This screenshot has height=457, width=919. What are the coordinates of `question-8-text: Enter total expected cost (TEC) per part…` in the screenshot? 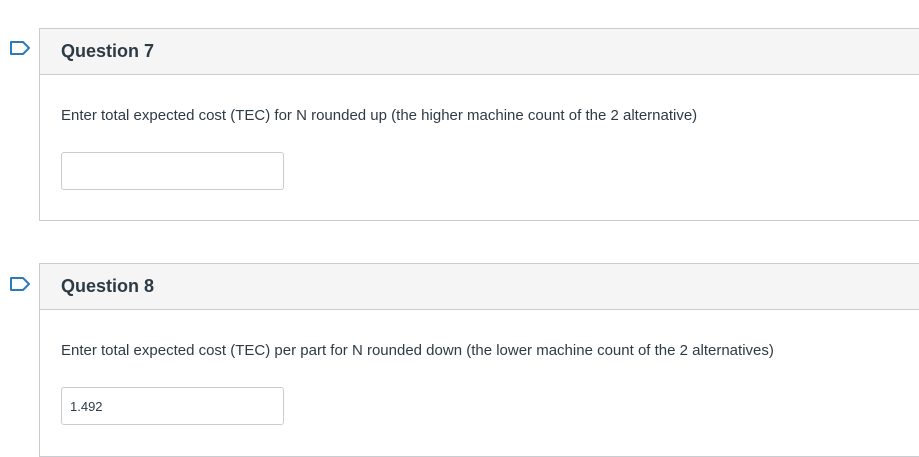 It's located at (417, 350).